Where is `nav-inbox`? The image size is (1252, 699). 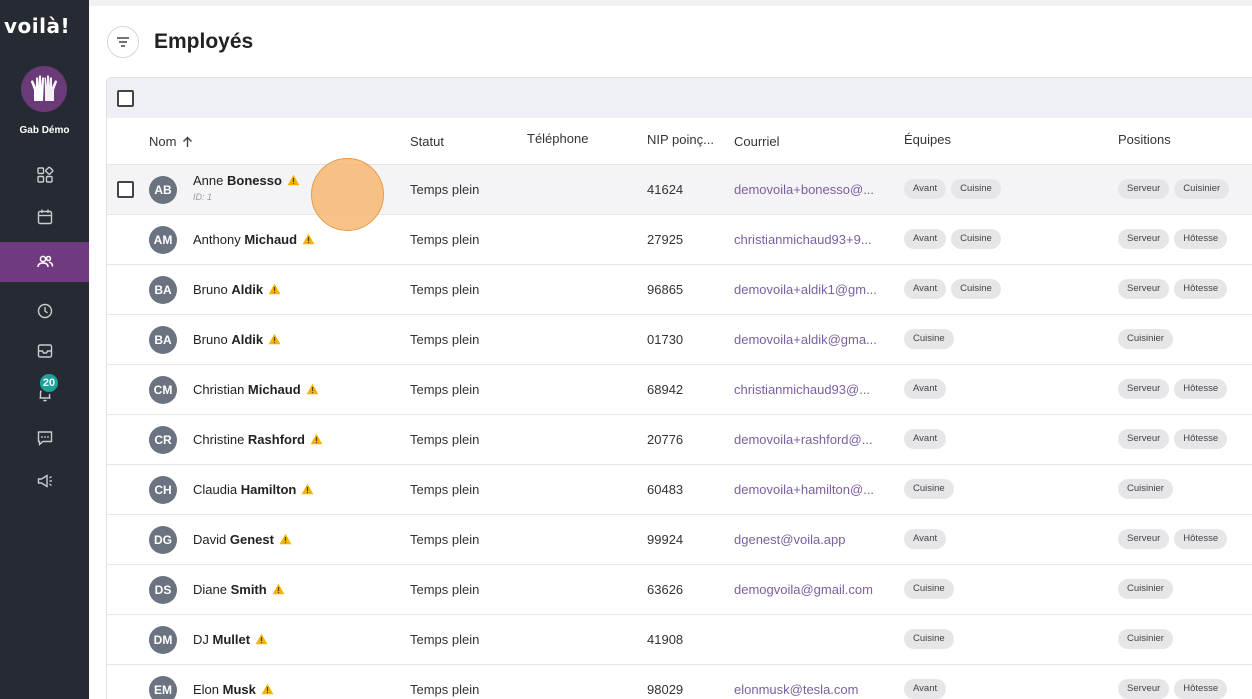 nav-inbox is located at coordinates (44, 351).